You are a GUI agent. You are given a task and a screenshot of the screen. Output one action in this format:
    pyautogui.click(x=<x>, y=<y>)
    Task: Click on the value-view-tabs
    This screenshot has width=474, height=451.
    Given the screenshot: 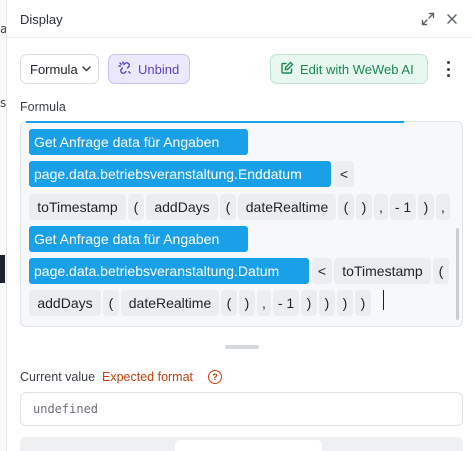 What is the action you would take?
    pyautogui.click(x=241, y=444)
    